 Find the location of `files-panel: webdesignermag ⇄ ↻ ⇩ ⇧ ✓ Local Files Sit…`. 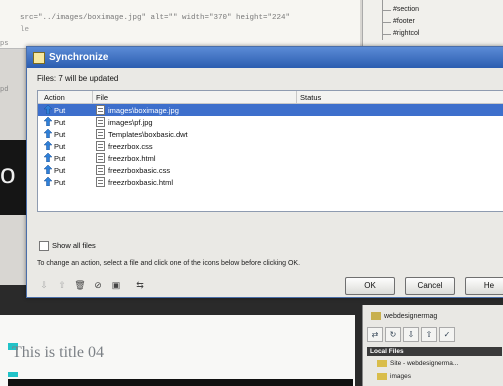

files-panel: webdesignermag ⇄ ↻ ⇩ ⇧ ✓ Local Files Sit… is located at coordinates (432, 345).